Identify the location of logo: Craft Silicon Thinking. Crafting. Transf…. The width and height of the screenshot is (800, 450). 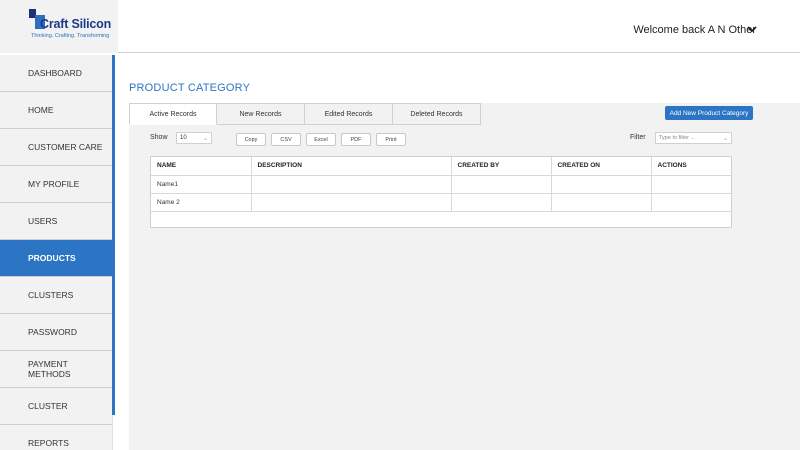
(59, 26).